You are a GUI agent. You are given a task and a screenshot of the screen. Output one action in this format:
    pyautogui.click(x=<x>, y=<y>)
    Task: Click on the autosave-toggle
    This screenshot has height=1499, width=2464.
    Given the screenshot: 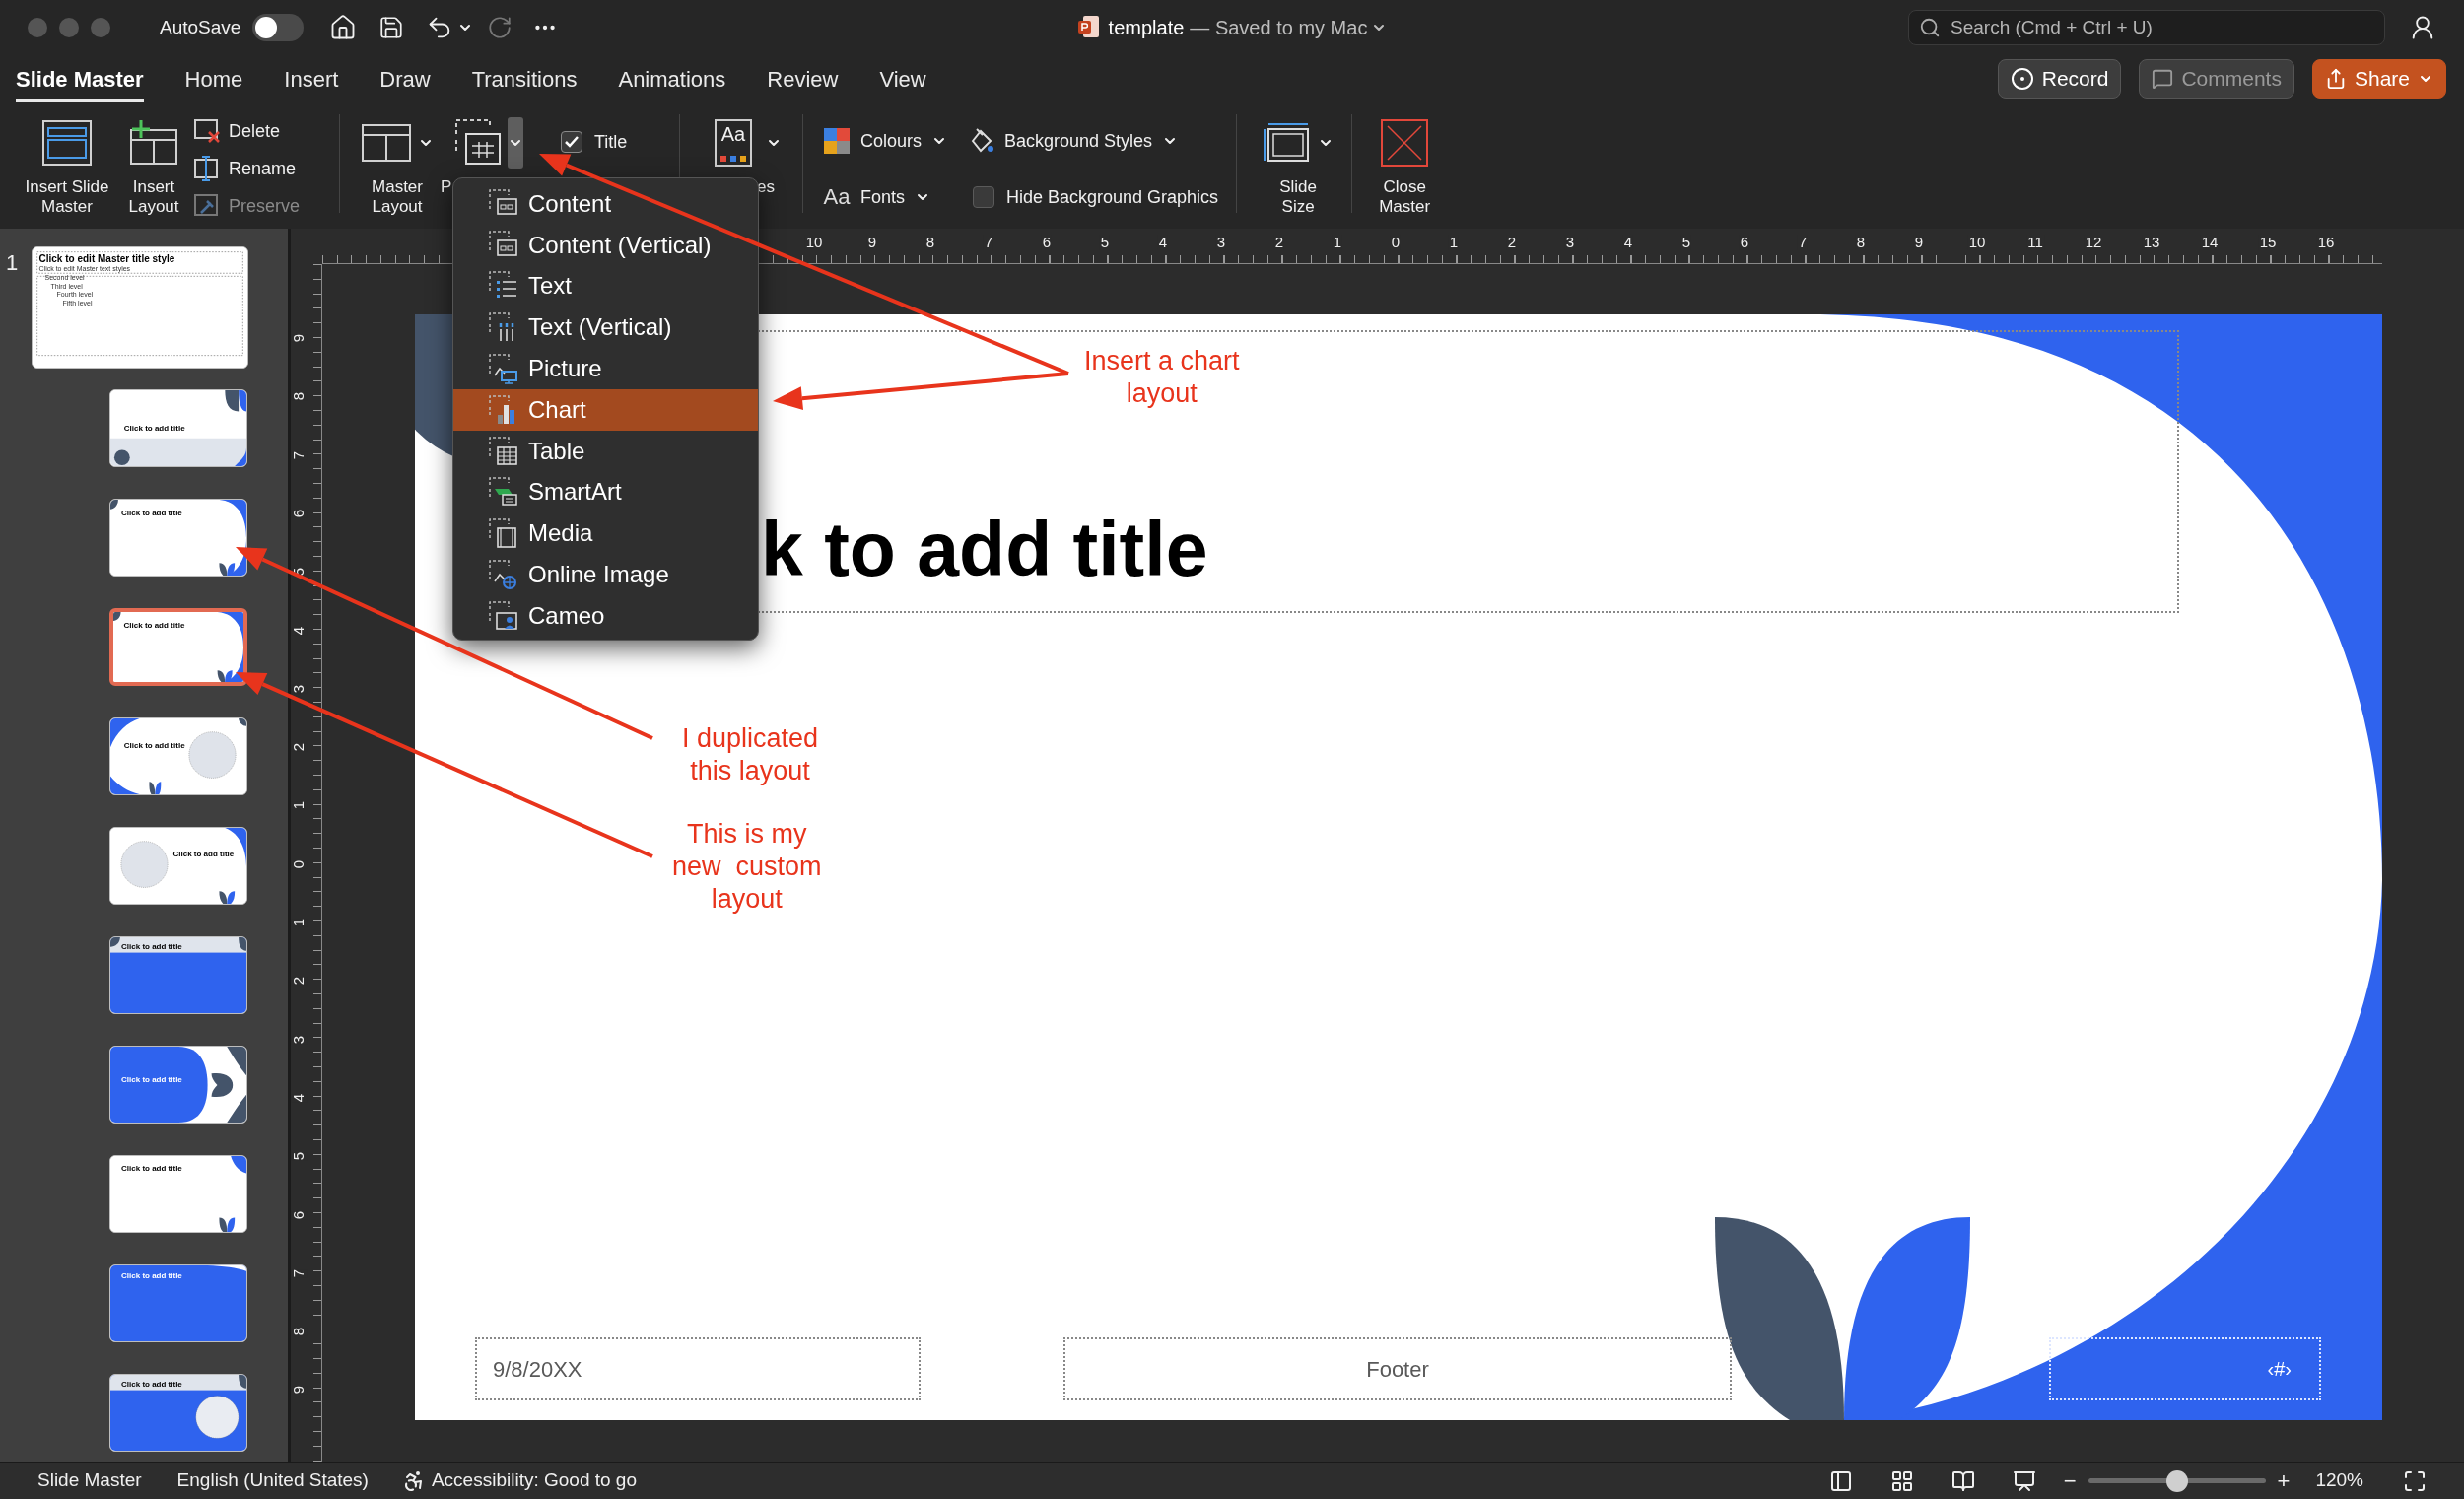 What is the action you would take?
    pyautogui.click(x=278, y=28)
    